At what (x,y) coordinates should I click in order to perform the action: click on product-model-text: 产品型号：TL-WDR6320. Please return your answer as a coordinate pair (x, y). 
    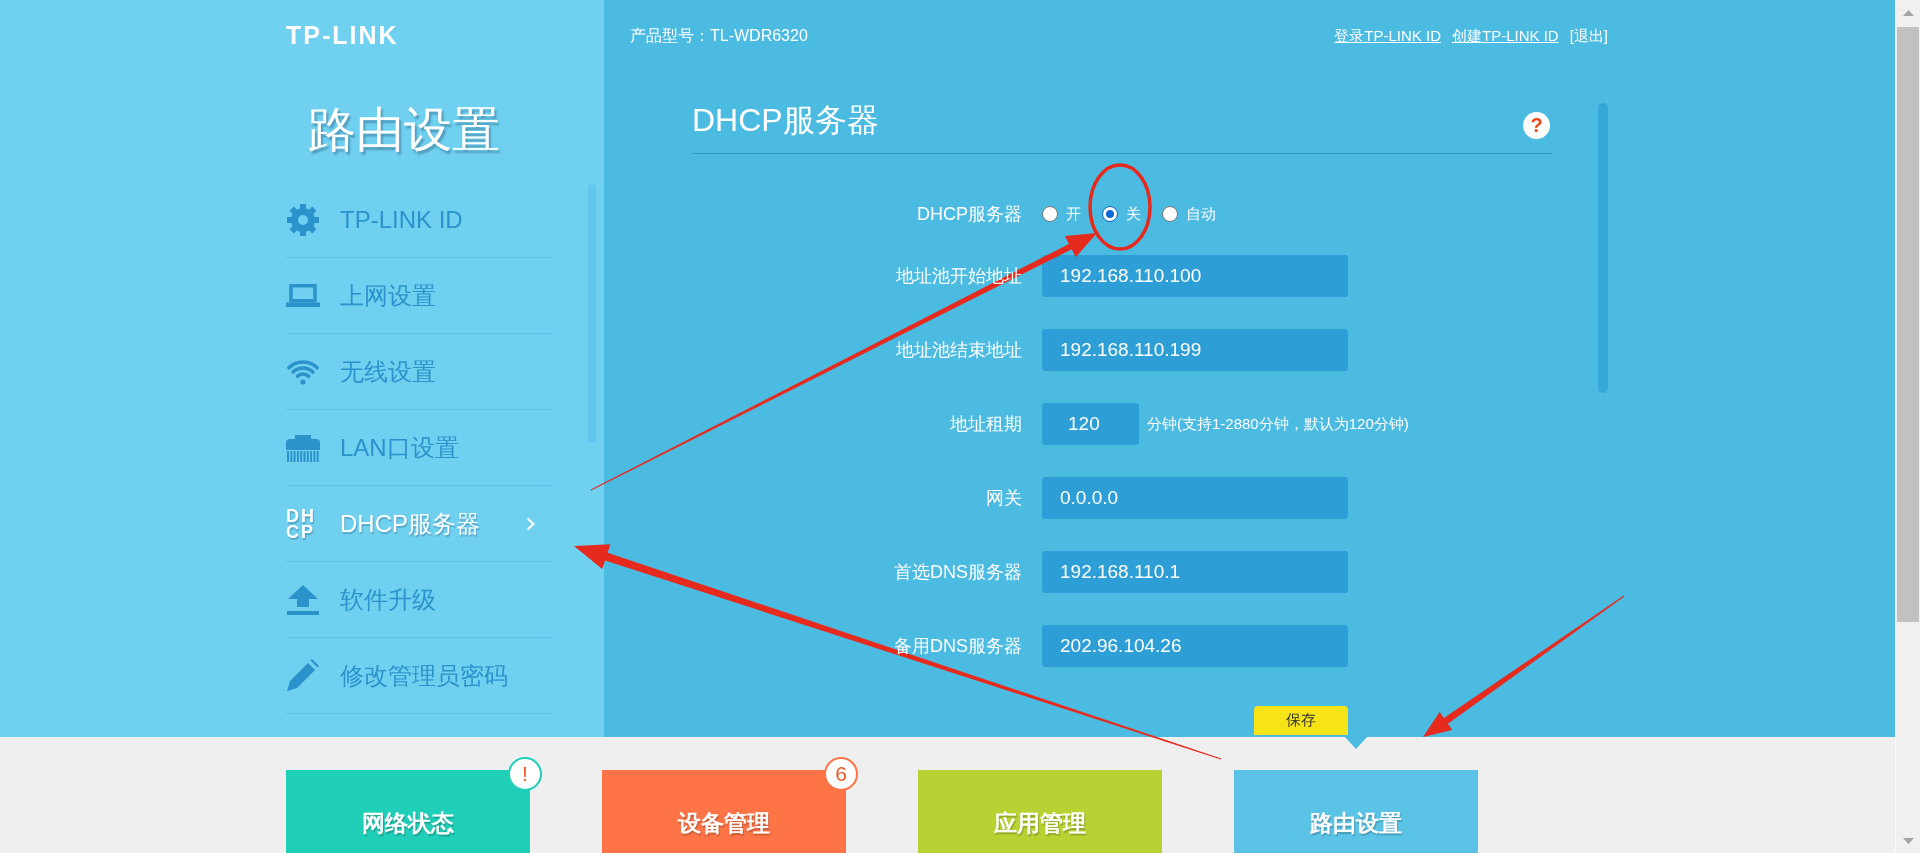
    Looking at the image, I should click on (719, 35).